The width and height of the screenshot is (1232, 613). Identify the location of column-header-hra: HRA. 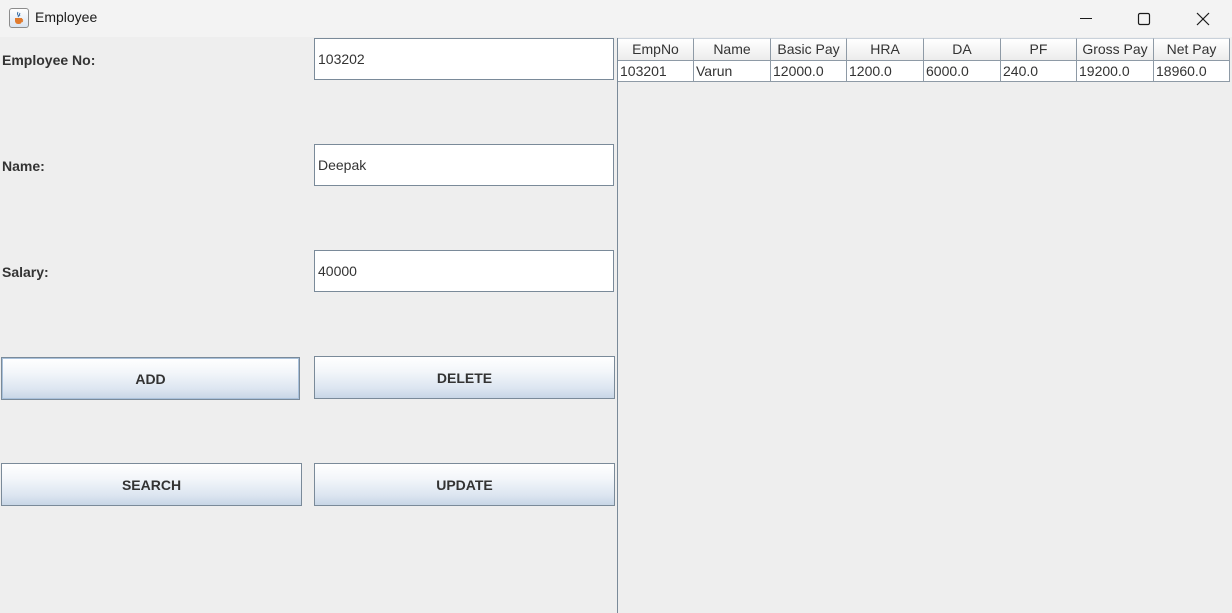
(885, 49).